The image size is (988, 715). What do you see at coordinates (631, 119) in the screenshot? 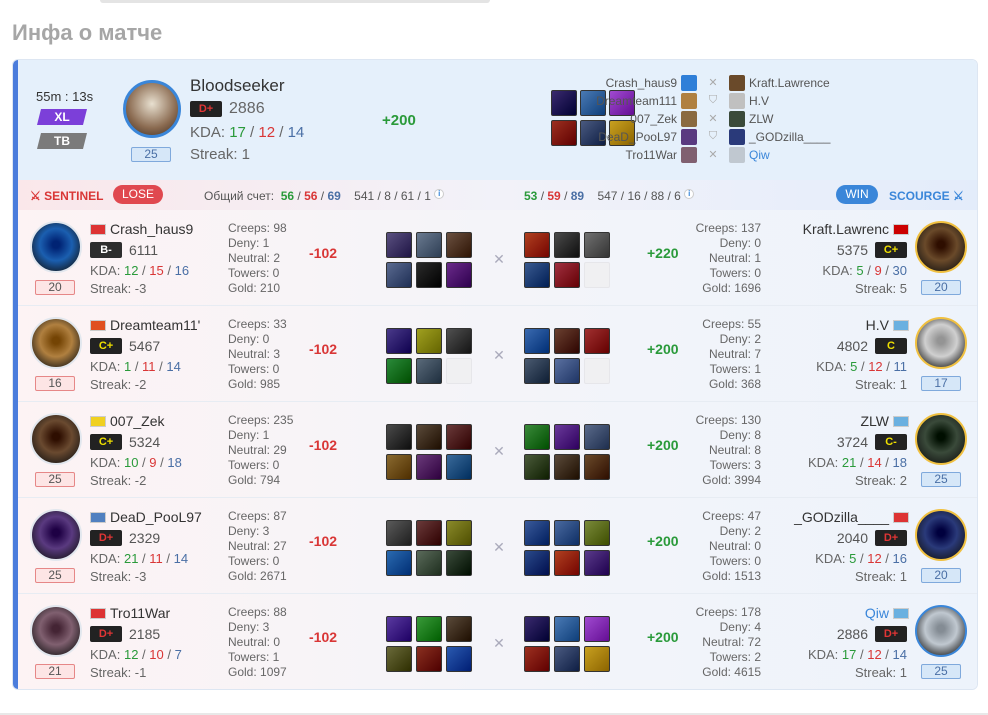
I see `left-player: 007_Zek` at bounding box center [631, 119].